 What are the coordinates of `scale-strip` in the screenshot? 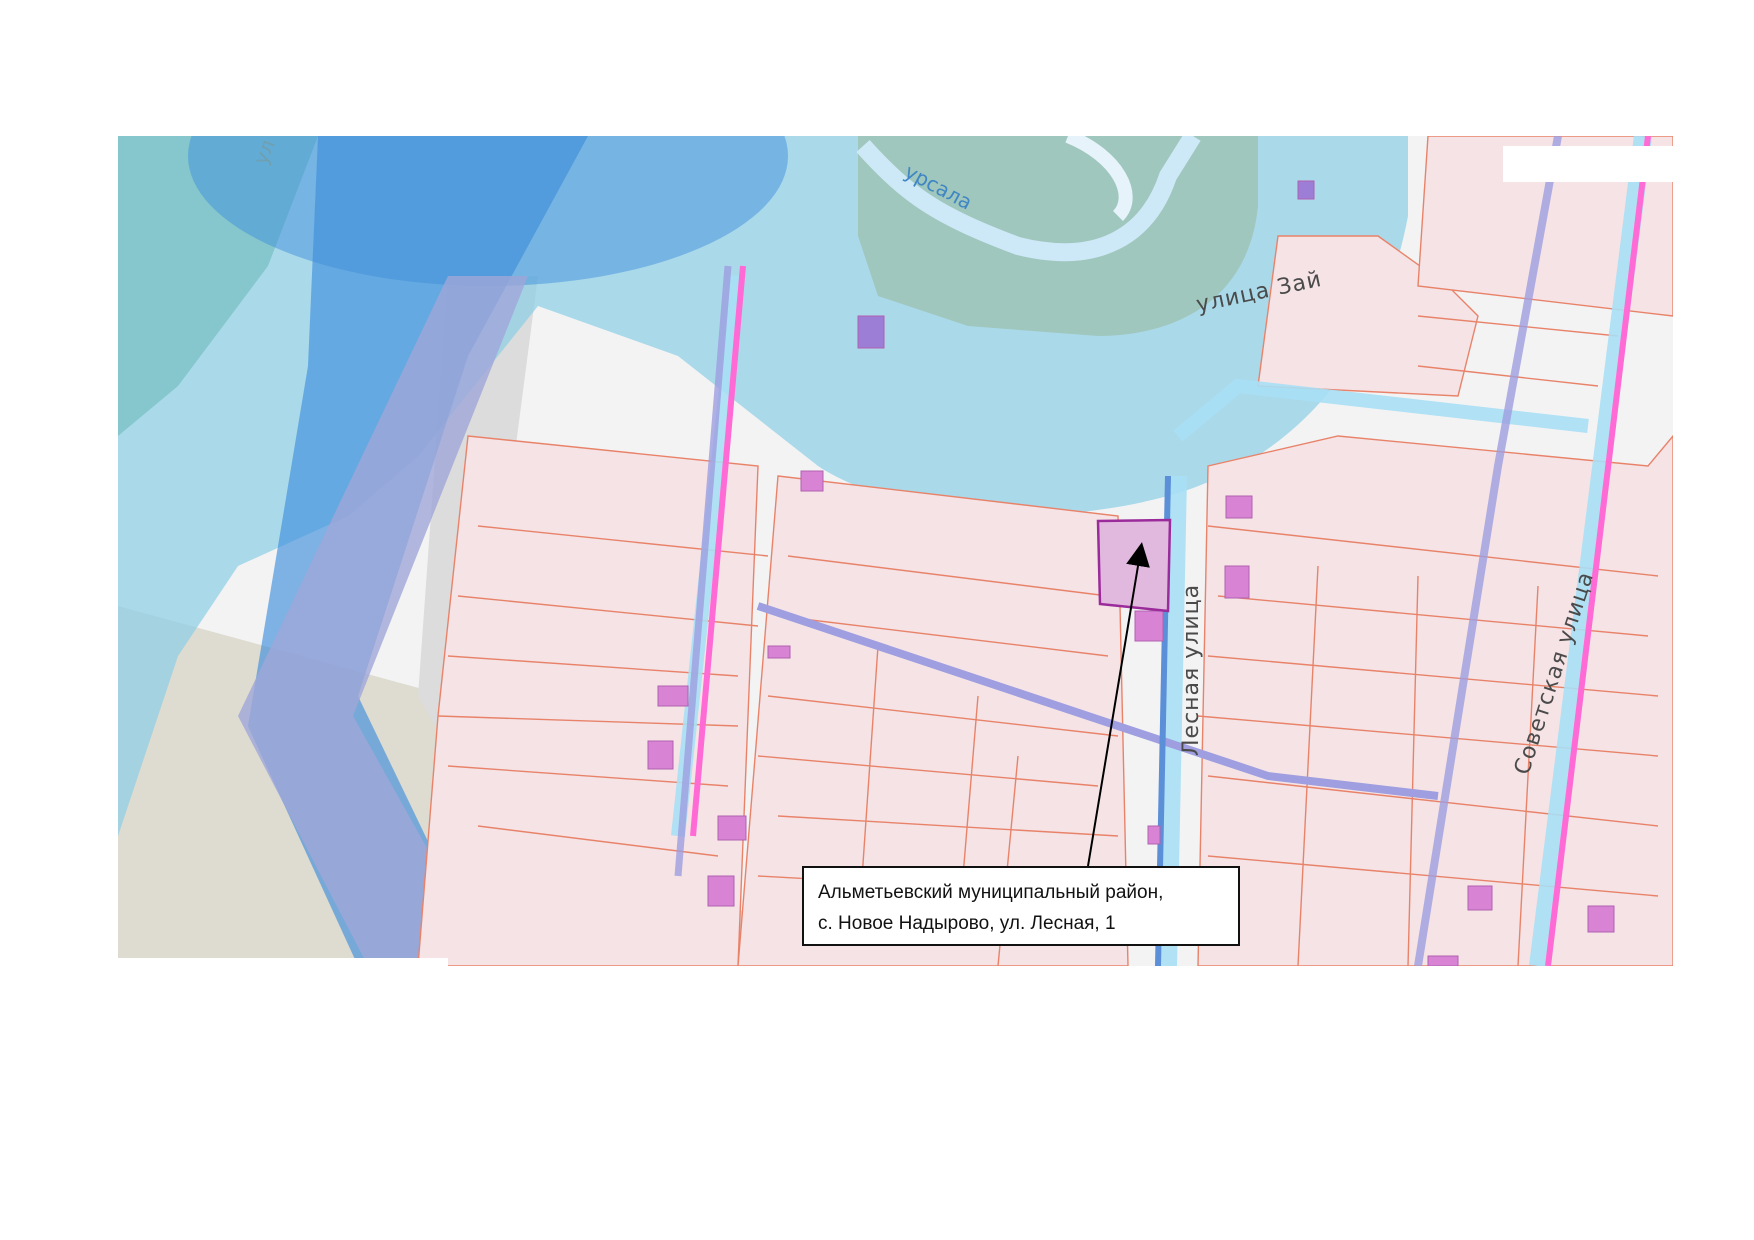 It's located at (283, 962).